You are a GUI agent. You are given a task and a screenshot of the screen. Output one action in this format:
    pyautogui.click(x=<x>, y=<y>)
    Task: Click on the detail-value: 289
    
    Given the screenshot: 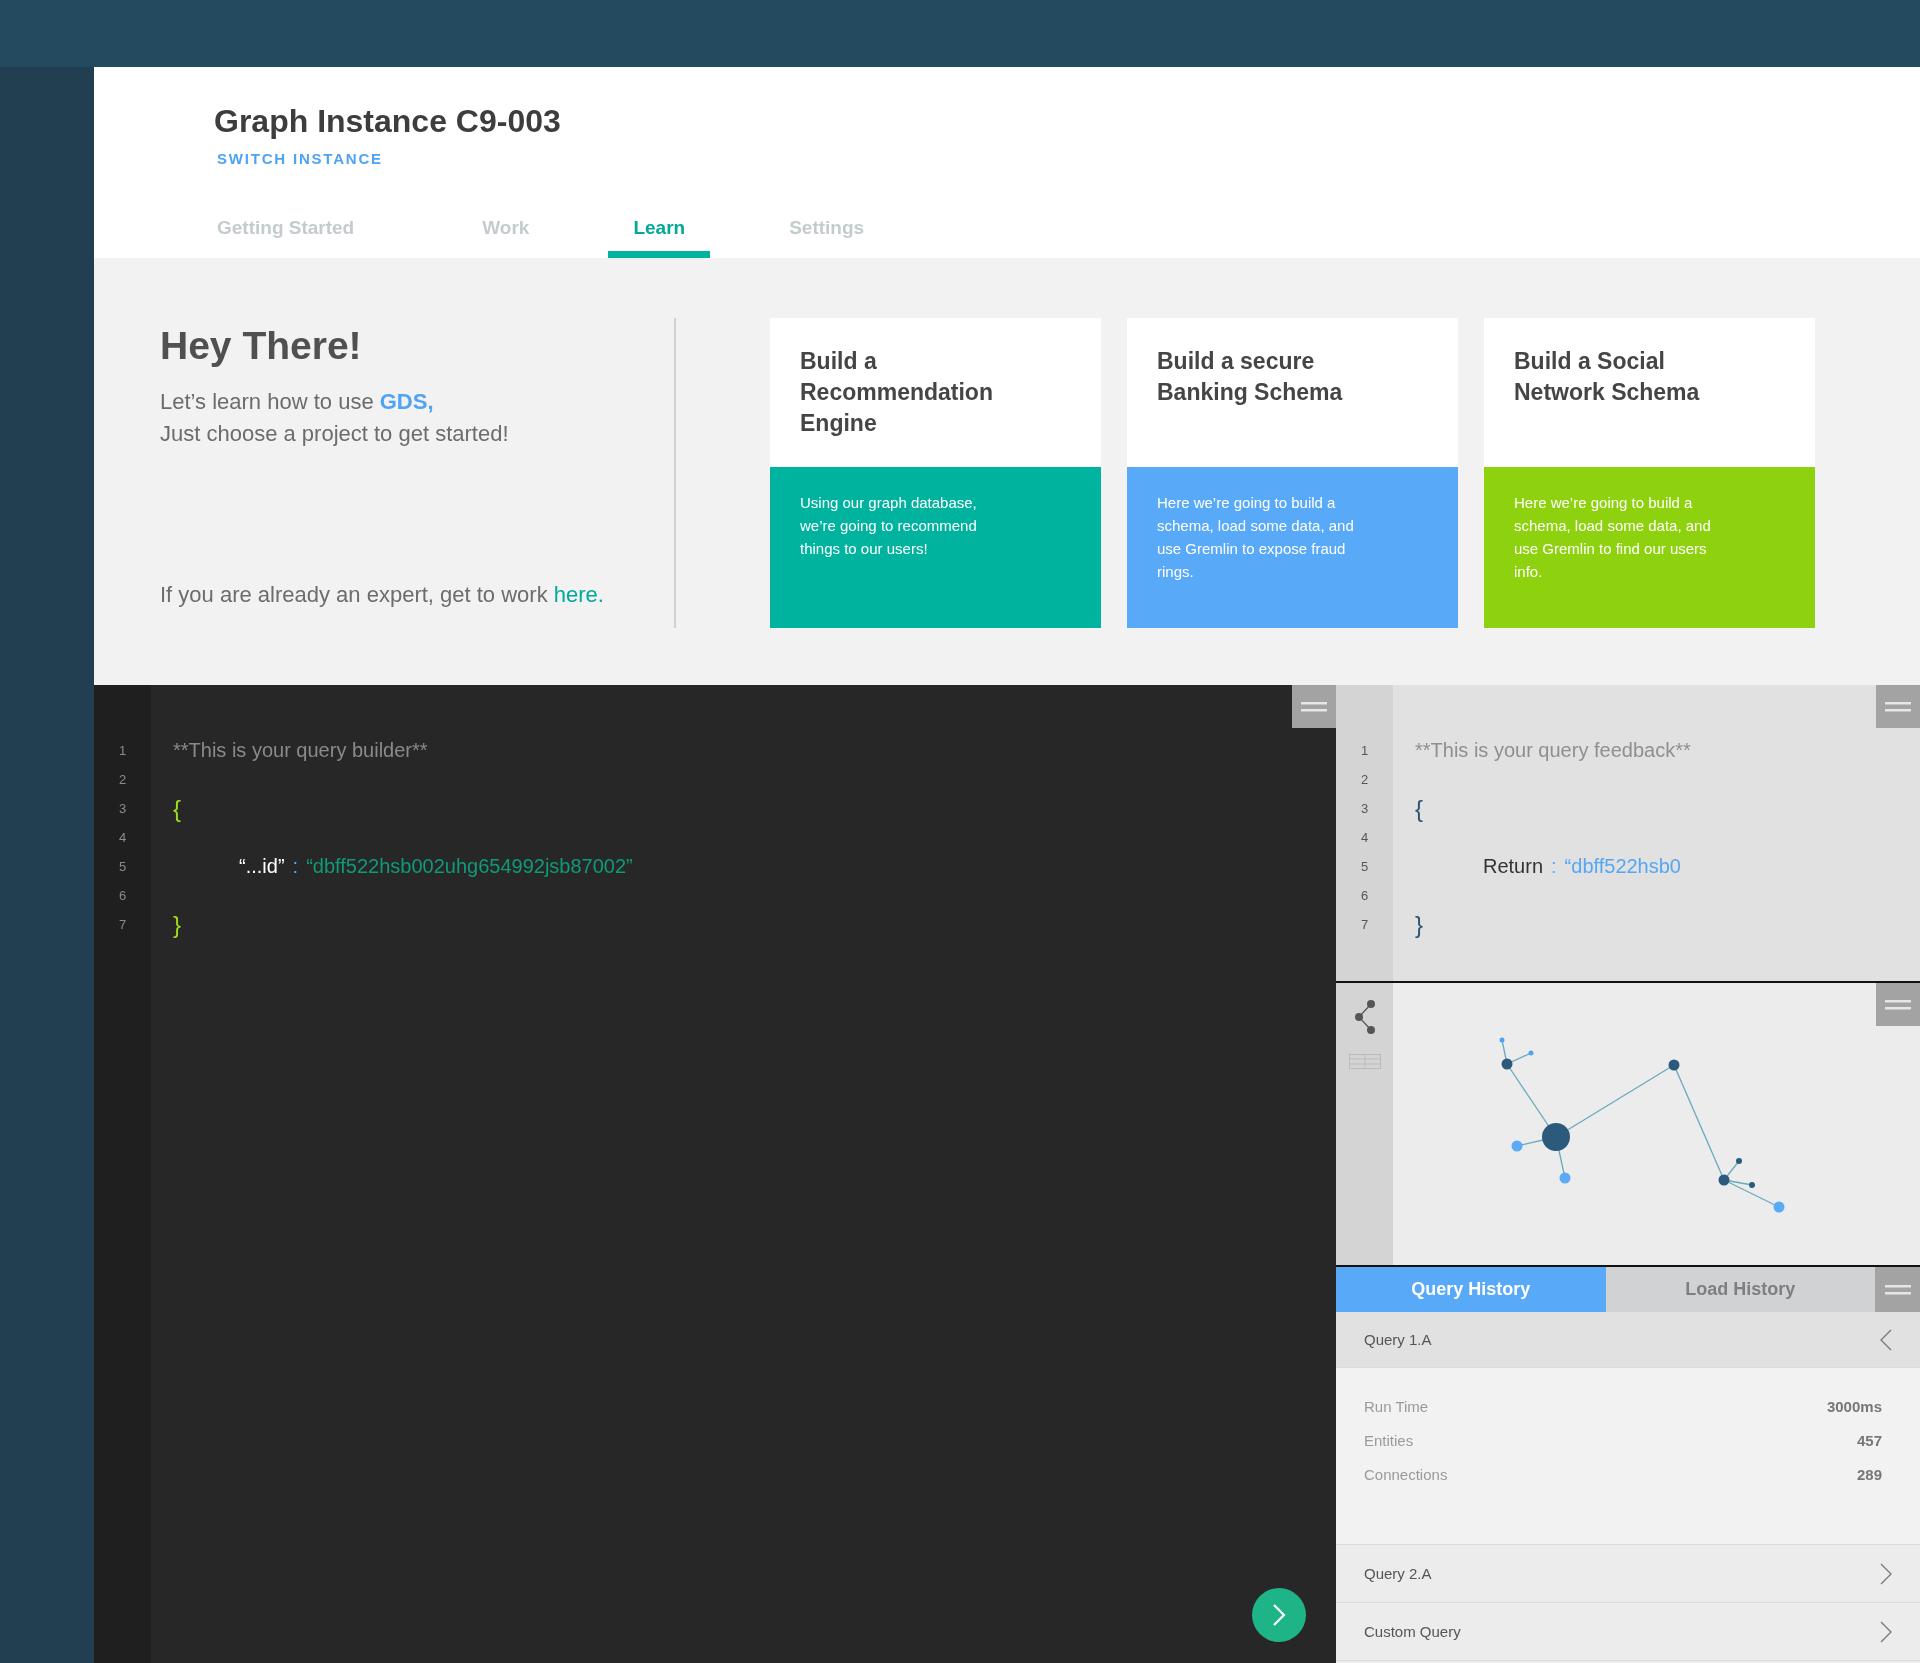 What is the action you would take?
    pyautogui.click(x=1869, y=1474)
    